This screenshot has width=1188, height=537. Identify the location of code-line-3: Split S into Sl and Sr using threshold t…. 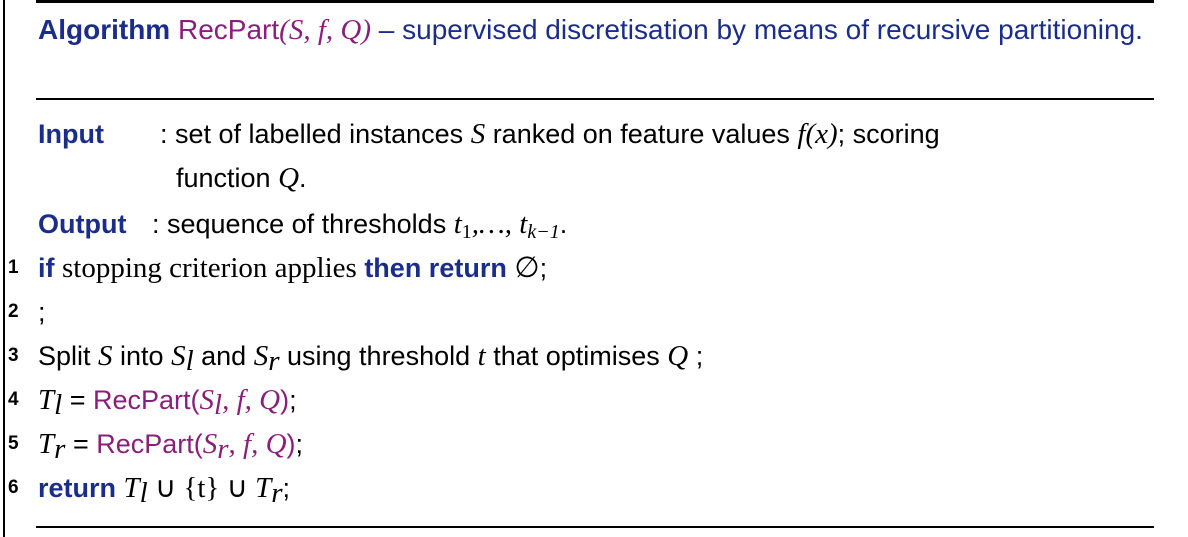
(371, 358).